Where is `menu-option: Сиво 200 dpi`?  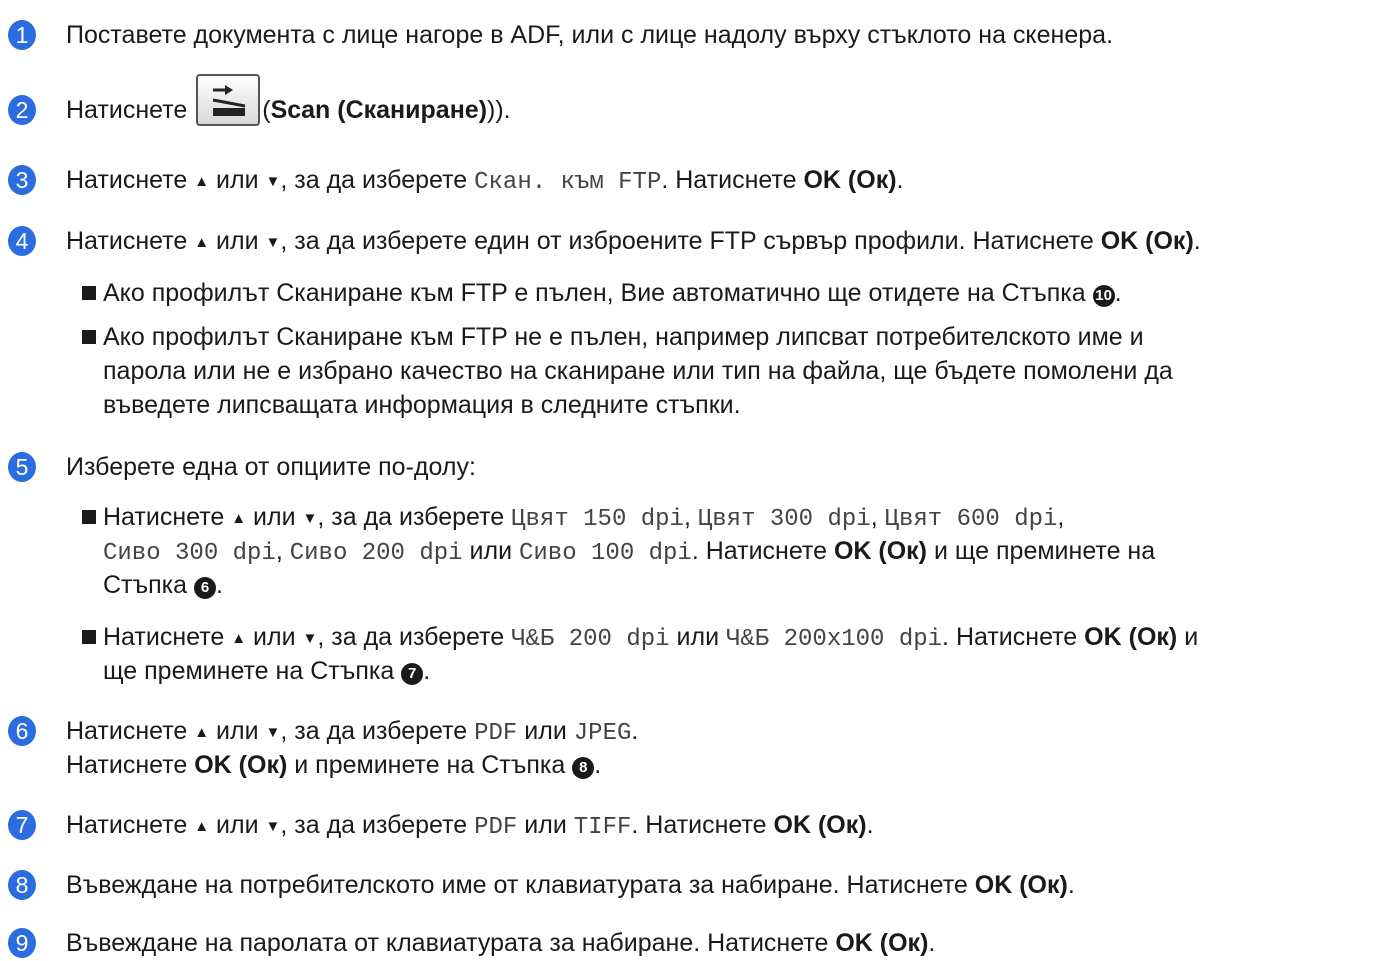
menu-option: Сиво 200 dpi is located at coordinates (376, 553).